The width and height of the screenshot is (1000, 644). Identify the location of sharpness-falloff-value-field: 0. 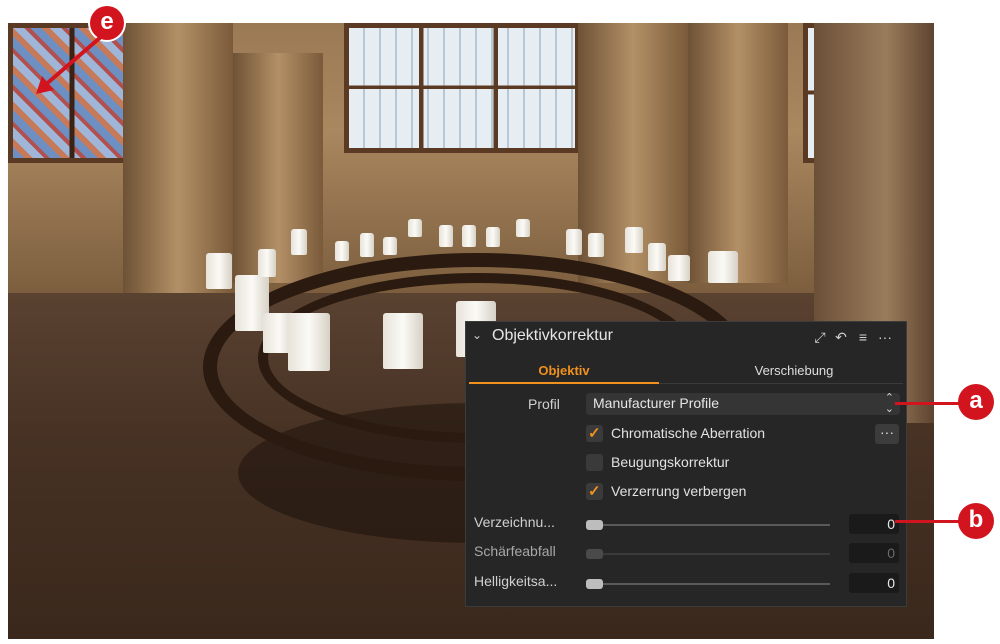
(874, 553).